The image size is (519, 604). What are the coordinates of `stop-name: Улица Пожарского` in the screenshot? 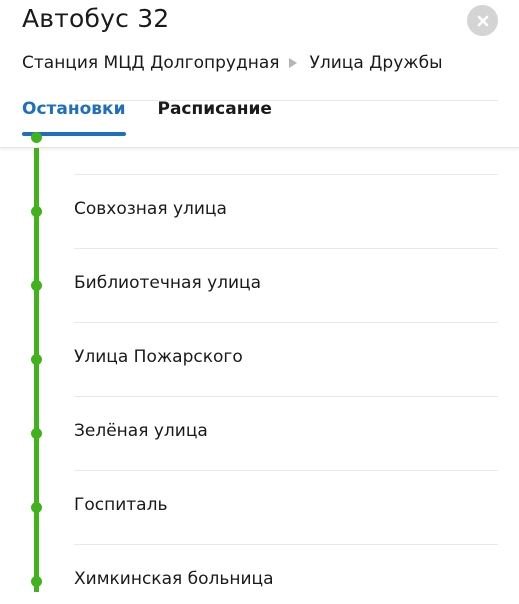 It's located at (158, 357).